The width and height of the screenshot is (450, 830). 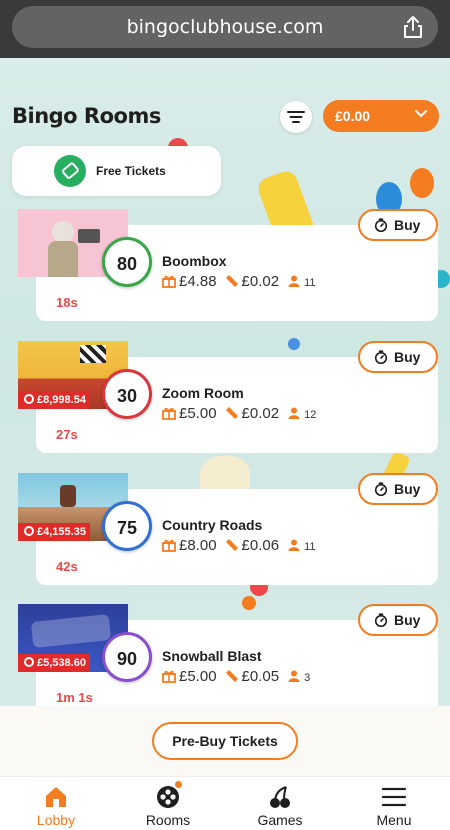 I want to click on ticket-icon, so click(x=70, y=171).